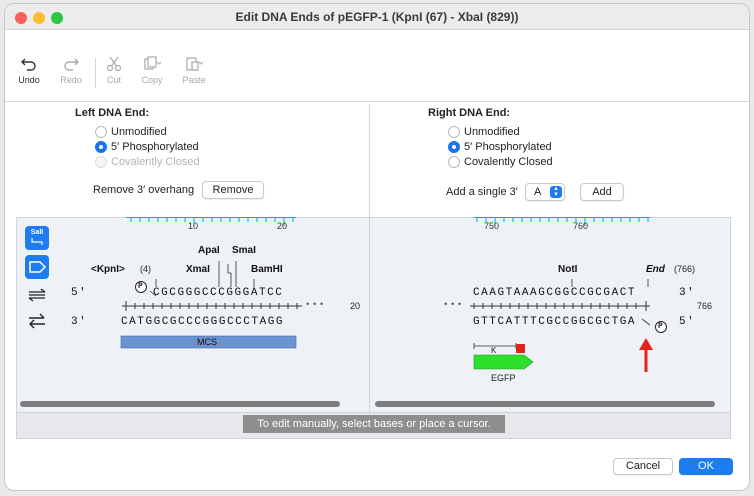  I want to click on egfp-feature-label: EGFP, so click(503, 378).